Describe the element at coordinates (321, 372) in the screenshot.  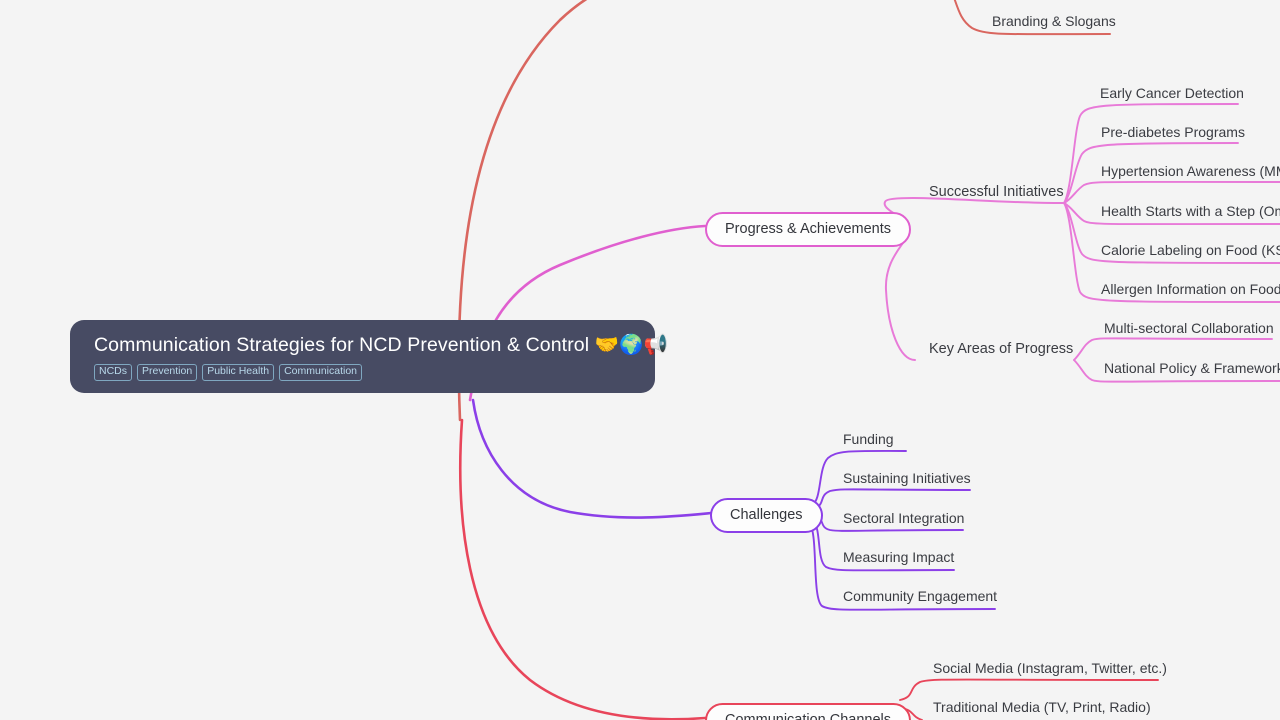
I see `tag-communication: Communication` at that location.